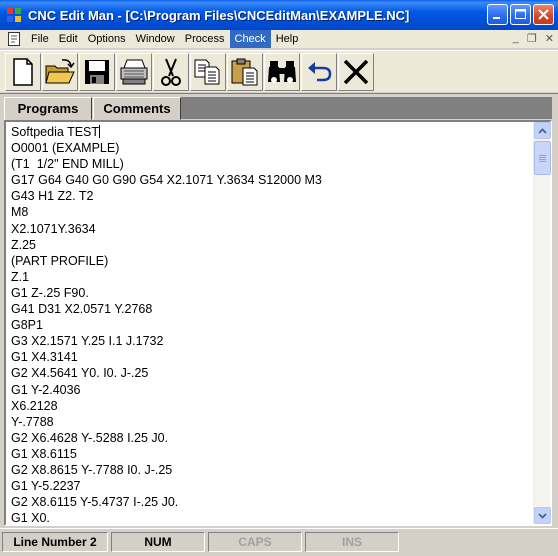 The width and height of the screenshot is (558, 556). What do you see at coordinates (255, 542) in the screenshot?
I see `status-caps: CAPS` at bounding box center [255, 542].